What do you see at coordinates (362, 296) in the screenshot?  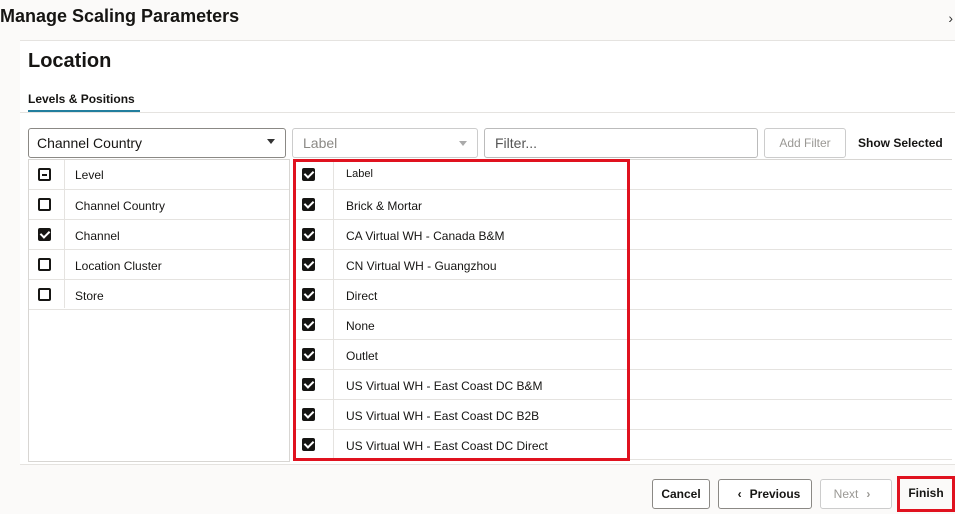 I see `position-label: Direct` at bounding box center [362, 296].